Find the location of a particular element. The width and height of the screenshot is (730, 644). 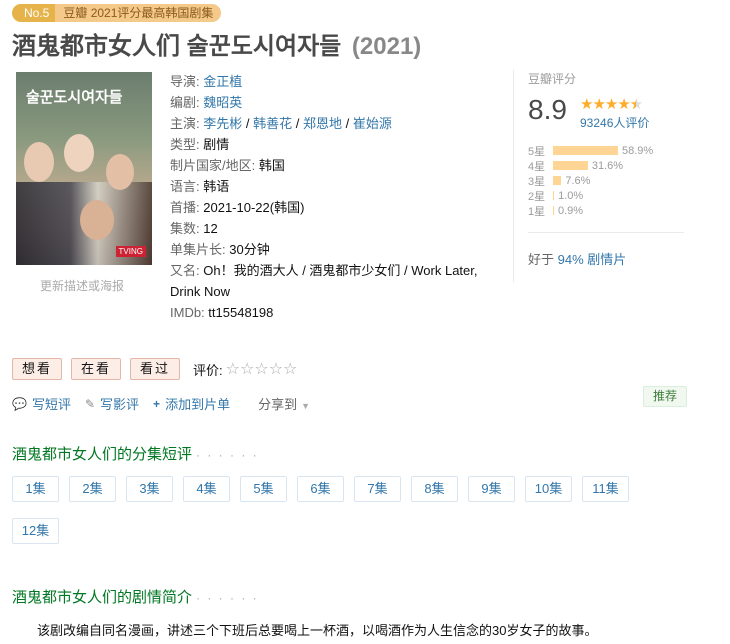

rating-count-link: 93246人评价 is located at coordinates (614, 122).